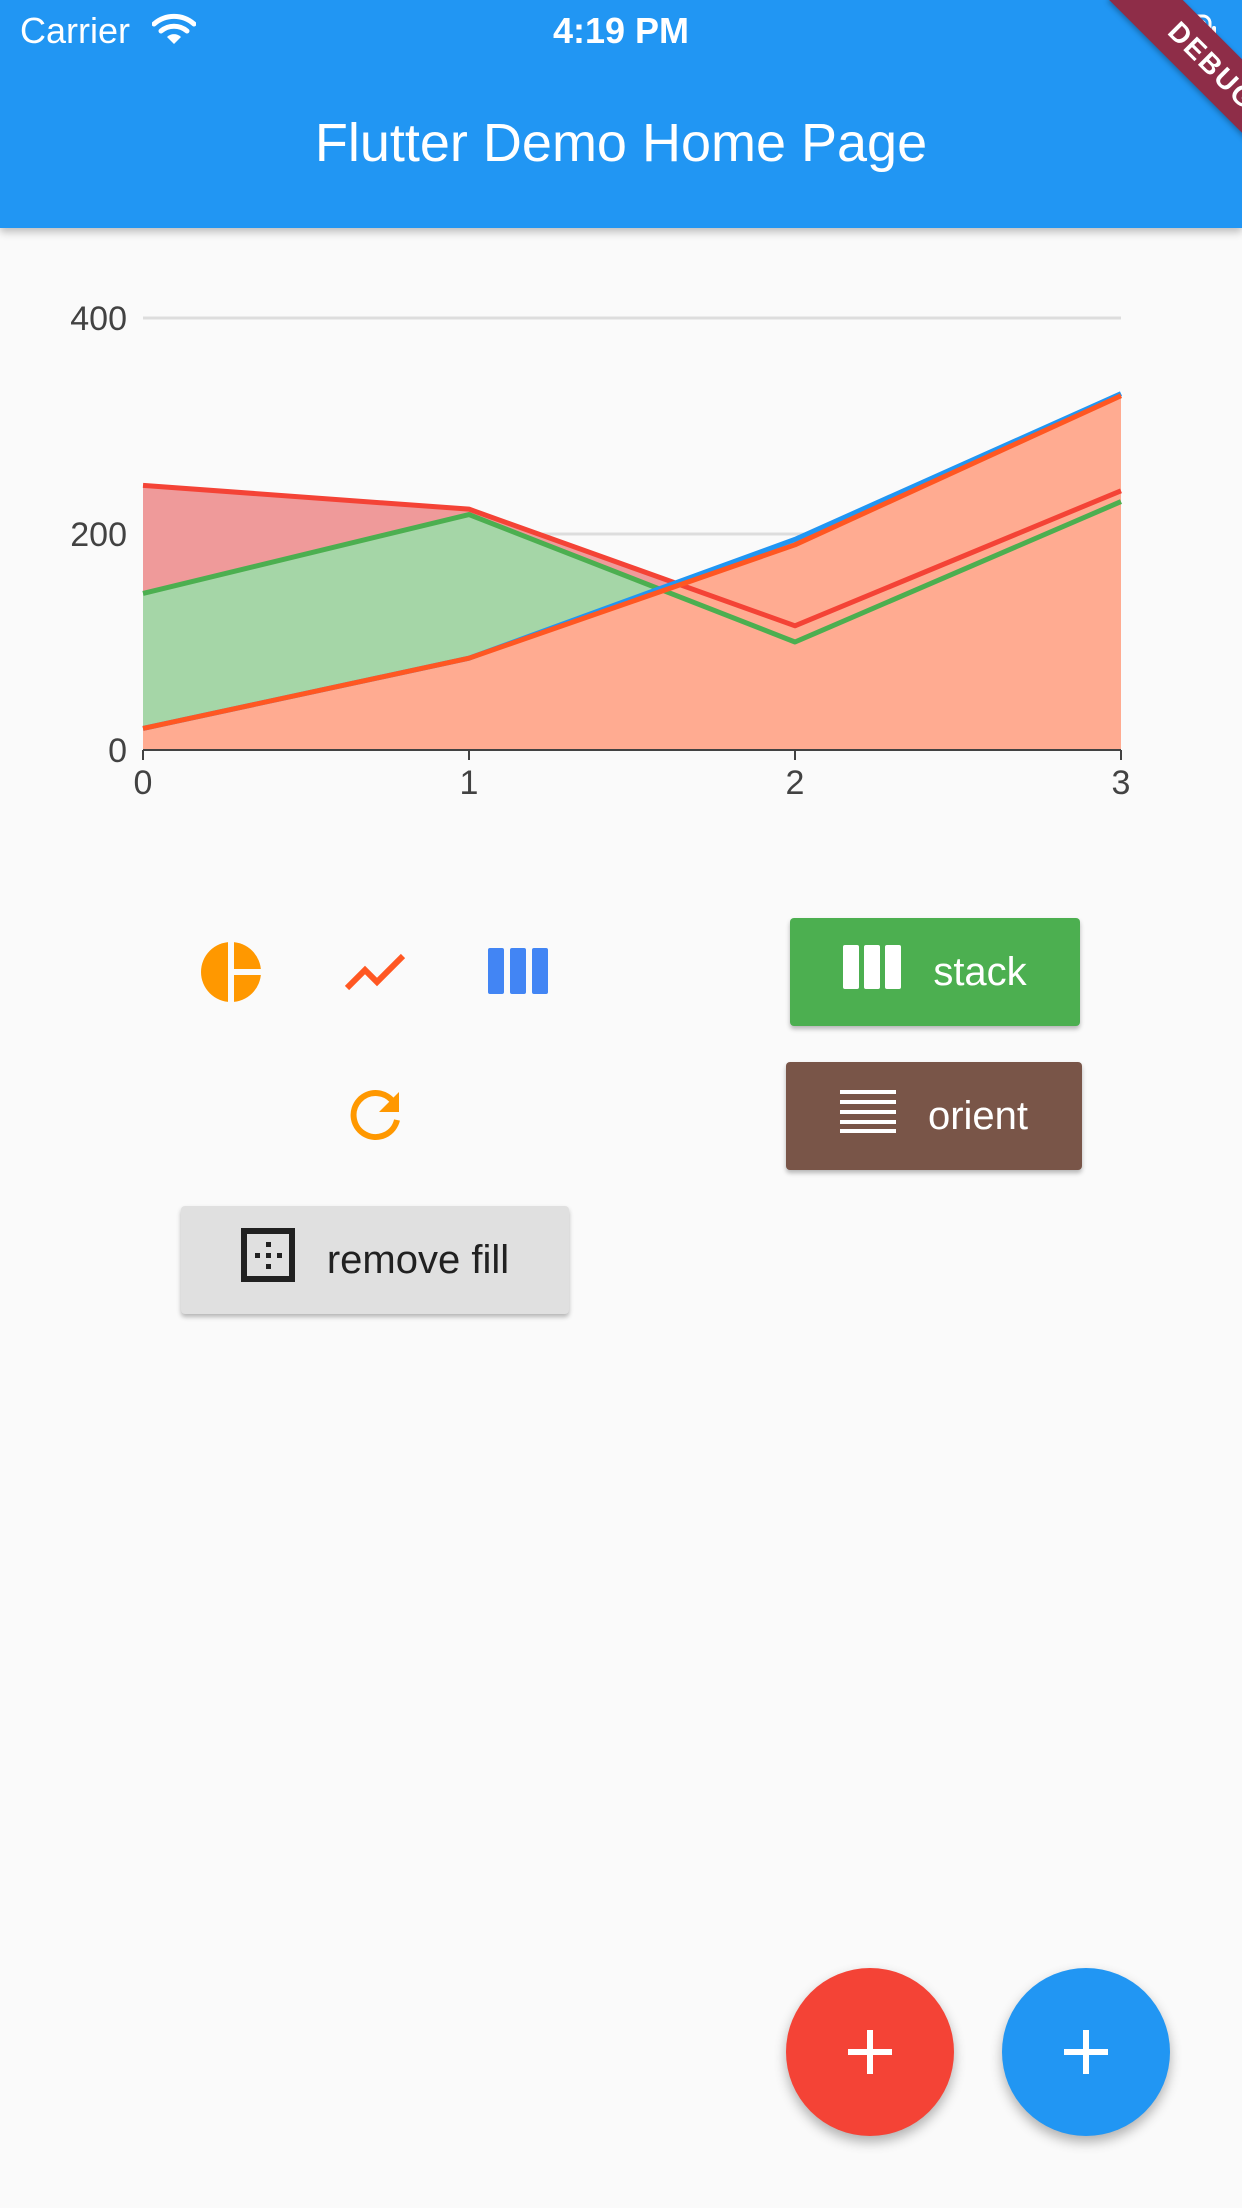  Describe the element at coordinates (117, 751) in the screenshot. I see `y-tick-label: 0` at that location.